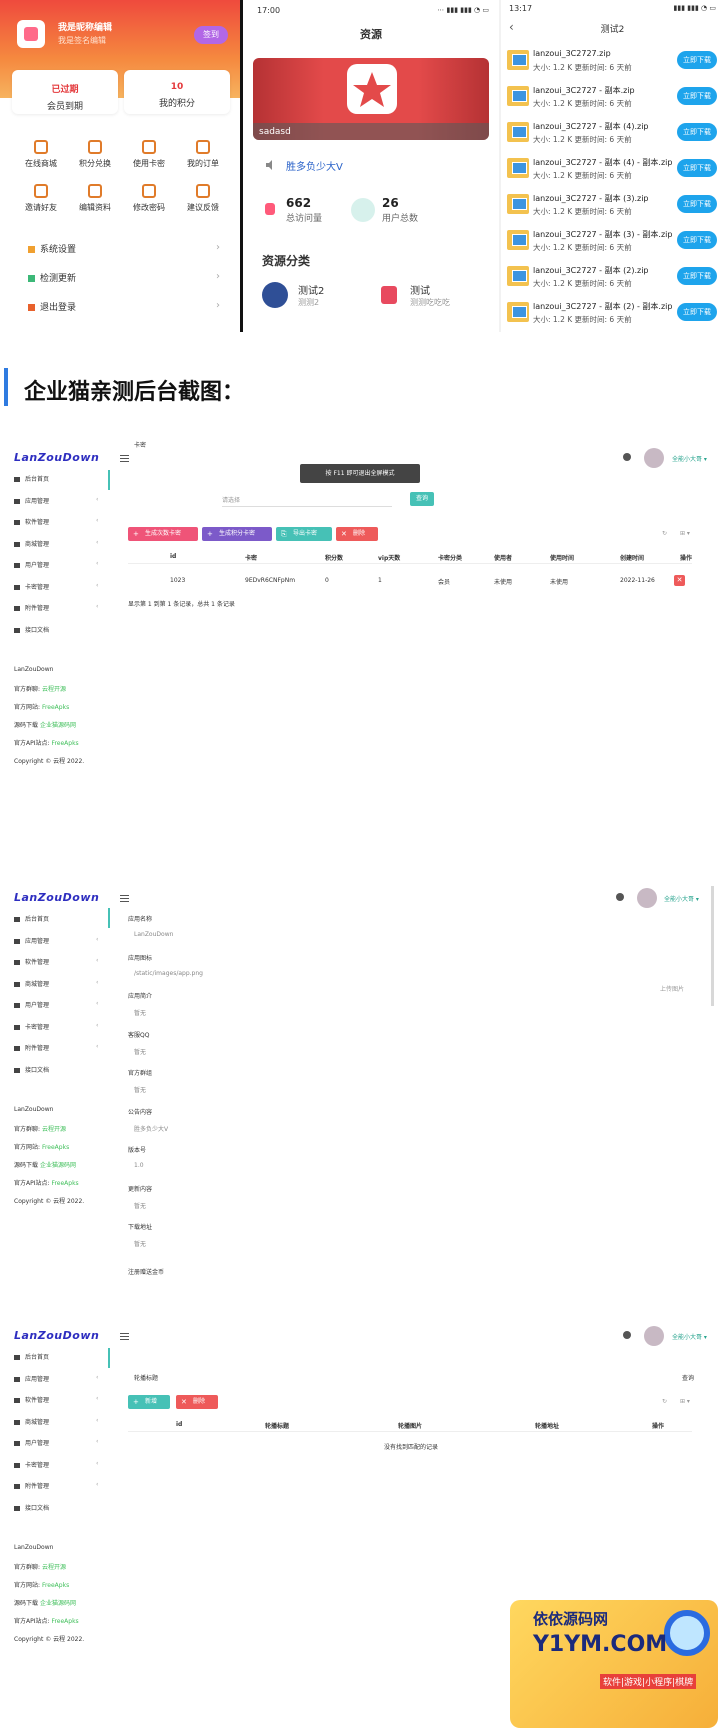 This screenshot has height=1731, width=724. What do you see at coordinates (139, 1165) in the screenshot?
I see `field-input: 1.0` at bounding box center [139, 1165].